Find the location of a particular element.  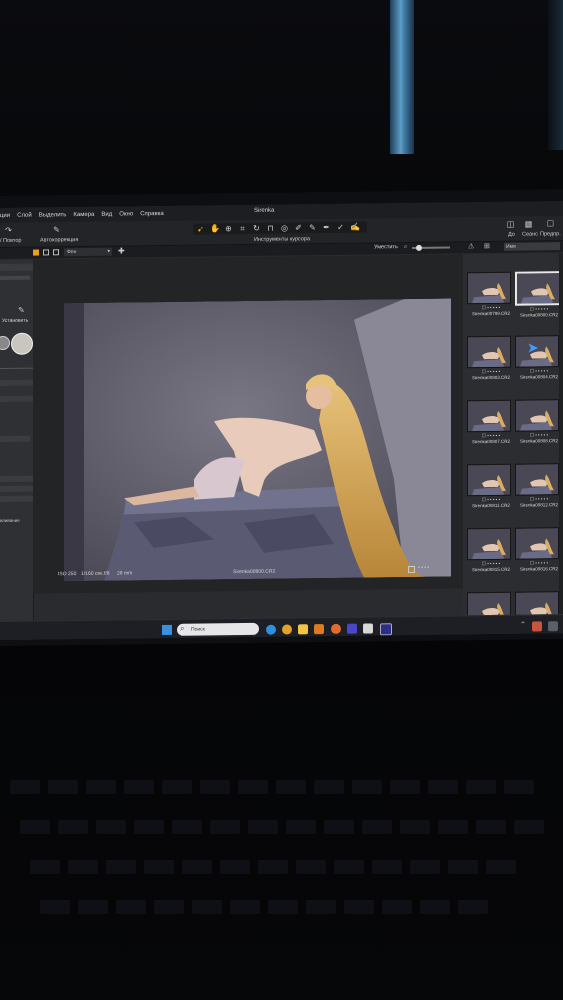

divider is located at coordinates (16, 368).